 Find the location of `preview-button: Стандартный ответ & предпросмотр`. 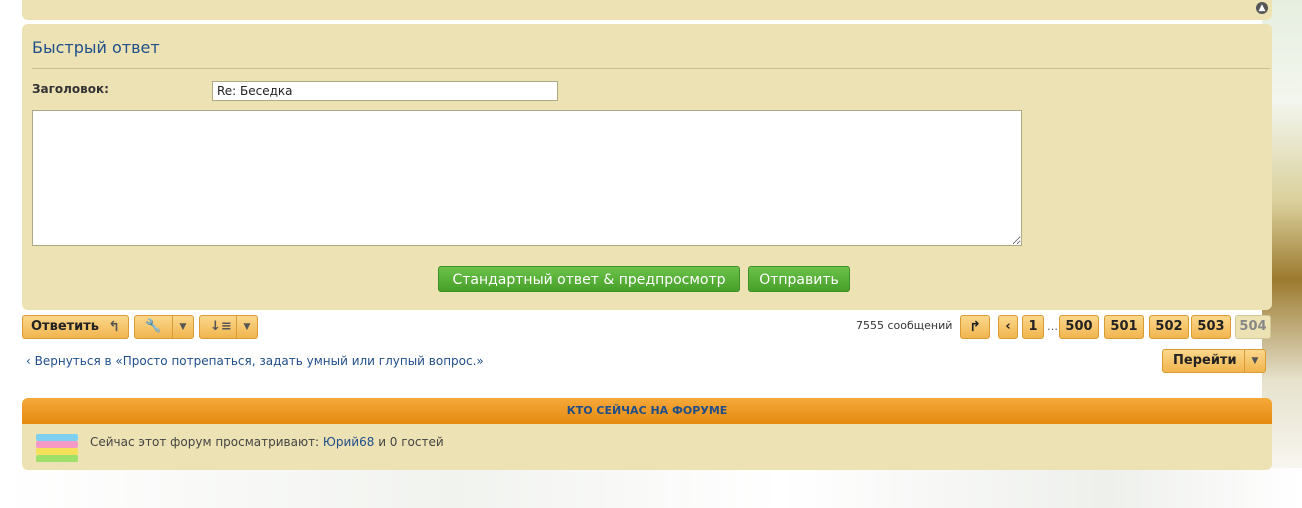

preview-button: Стандартный ответ & предпросмотр is located at coordinates (589, 279).